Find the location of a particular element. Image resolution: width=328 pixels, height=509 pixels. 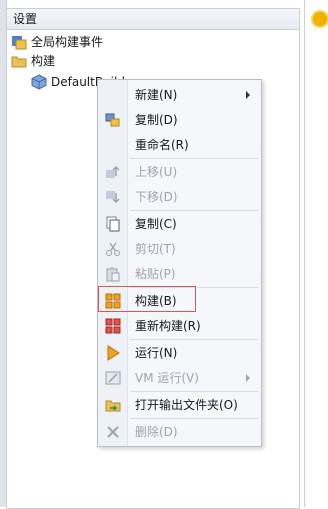

menu-item-label: 重命名(R) is located at coordinates (162, 145).